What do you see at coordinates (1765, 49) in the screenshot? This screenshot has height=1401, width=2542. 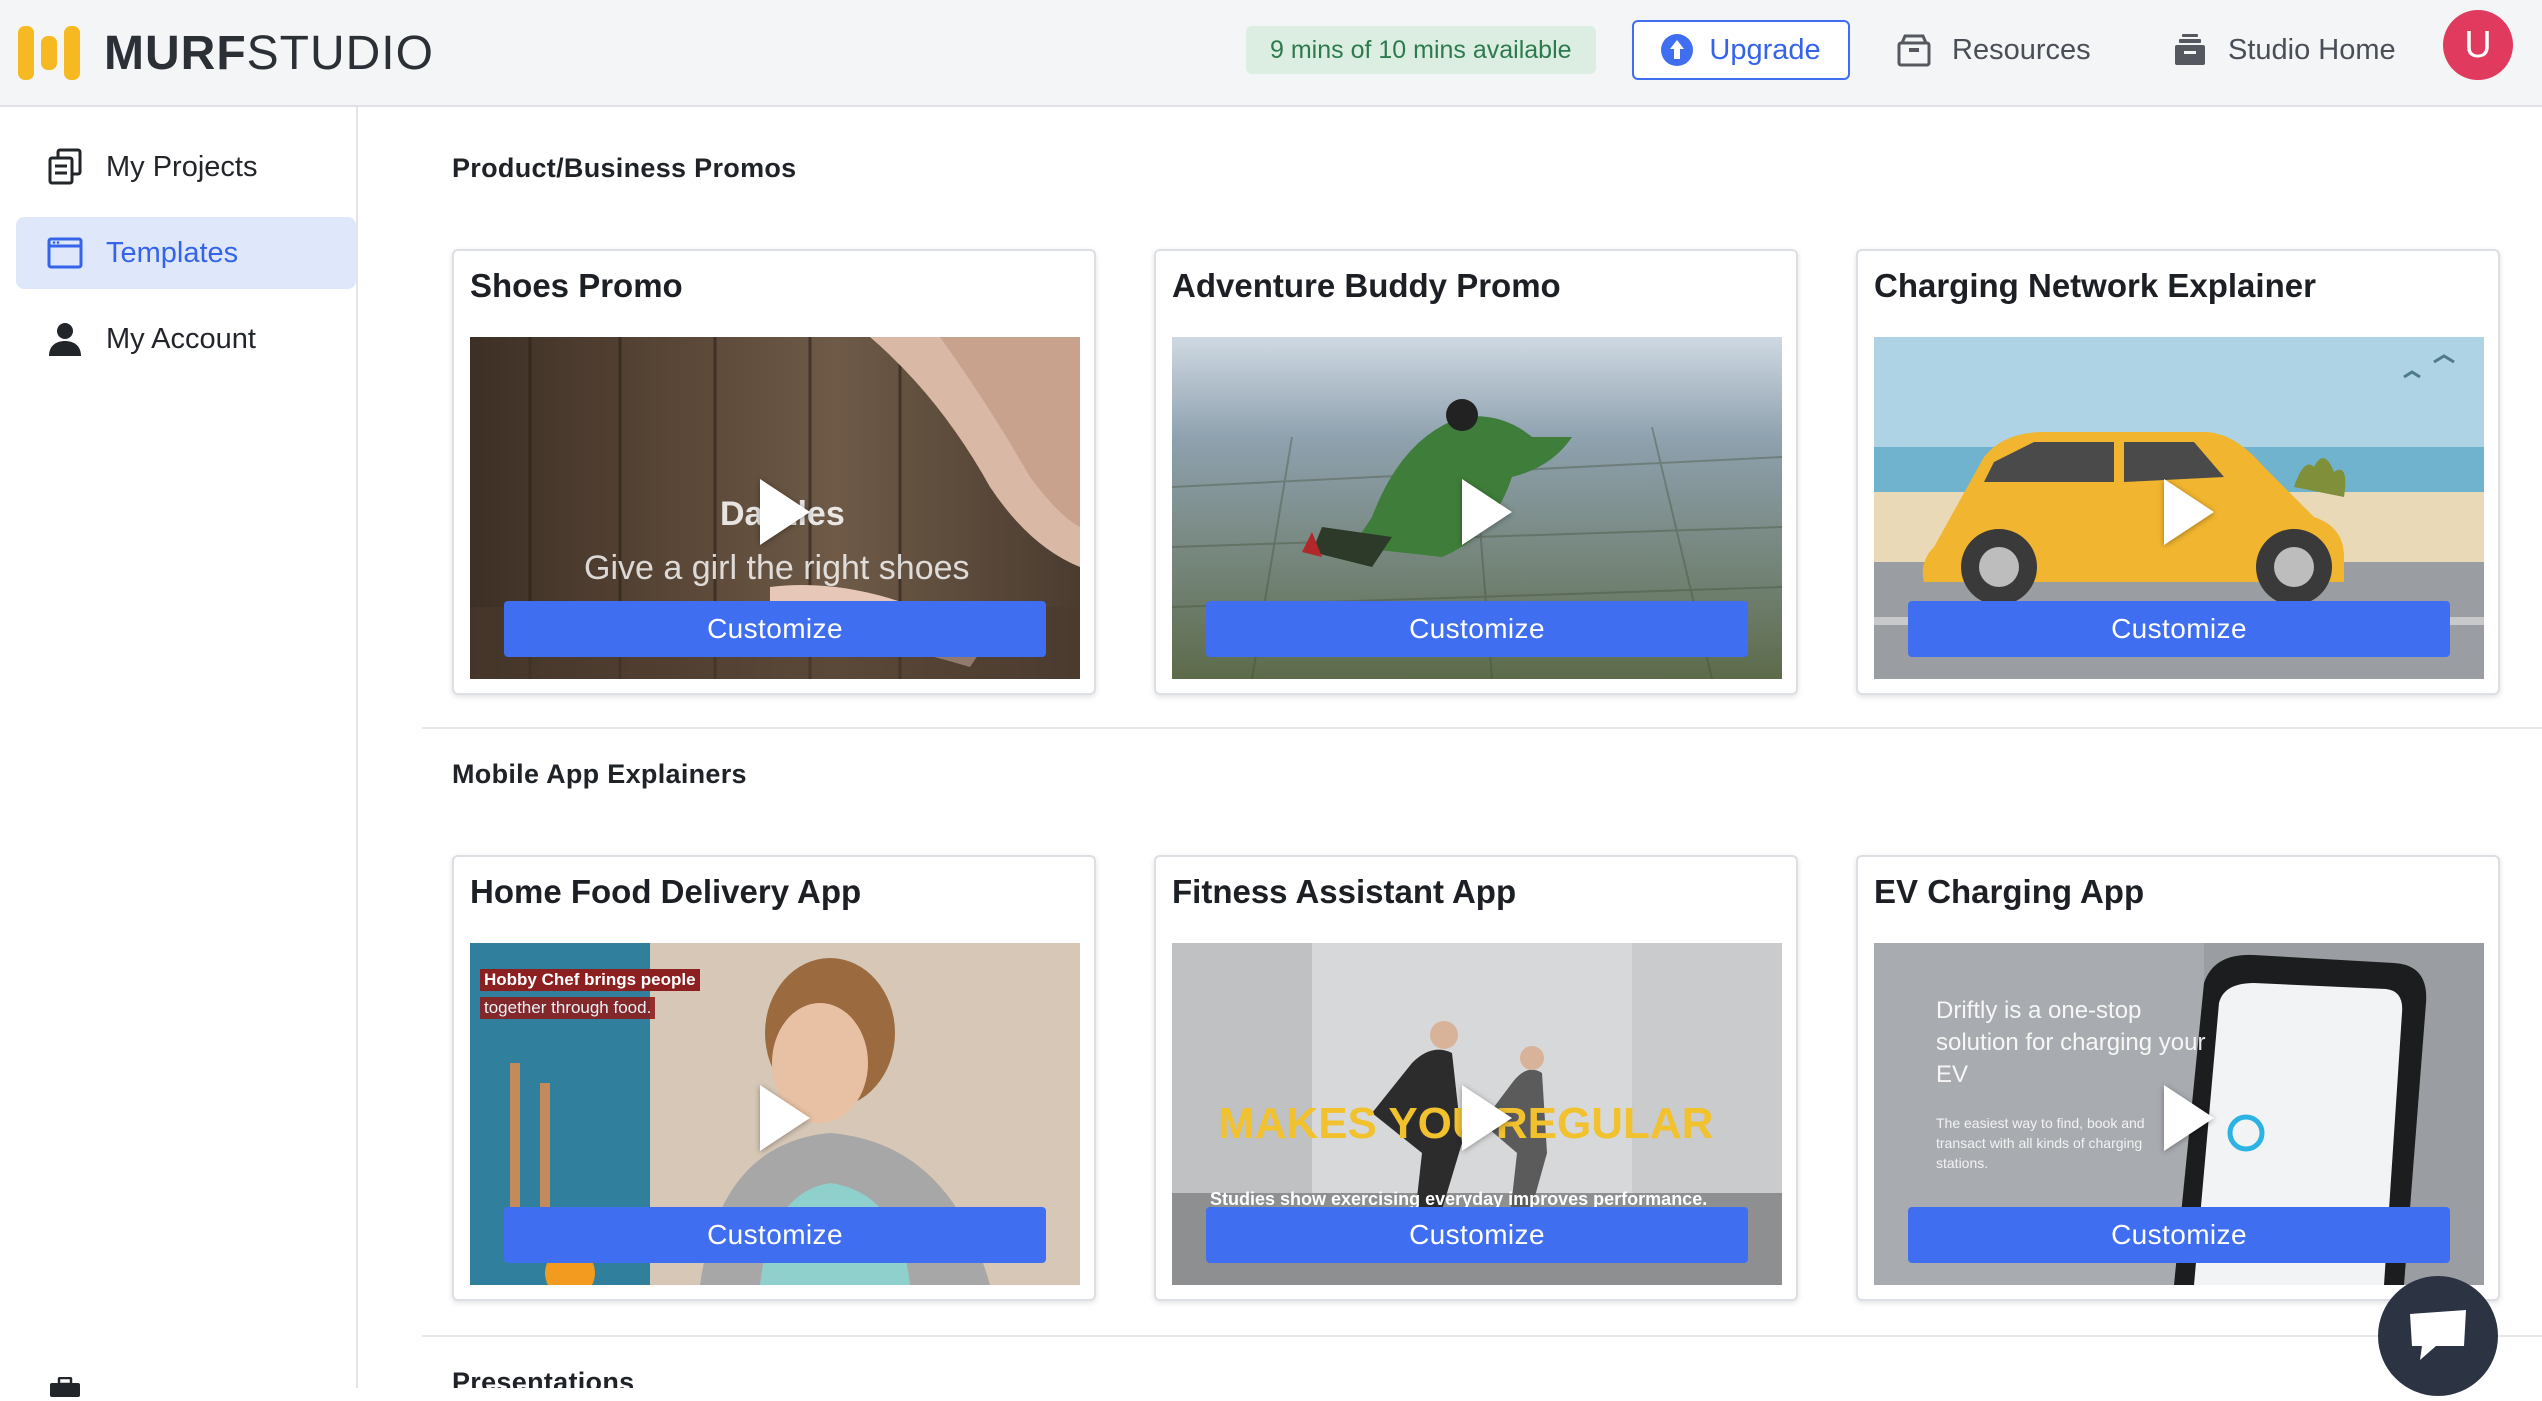 I see `upgrade-label: Upgrade` at bounding box center [1765, 49].